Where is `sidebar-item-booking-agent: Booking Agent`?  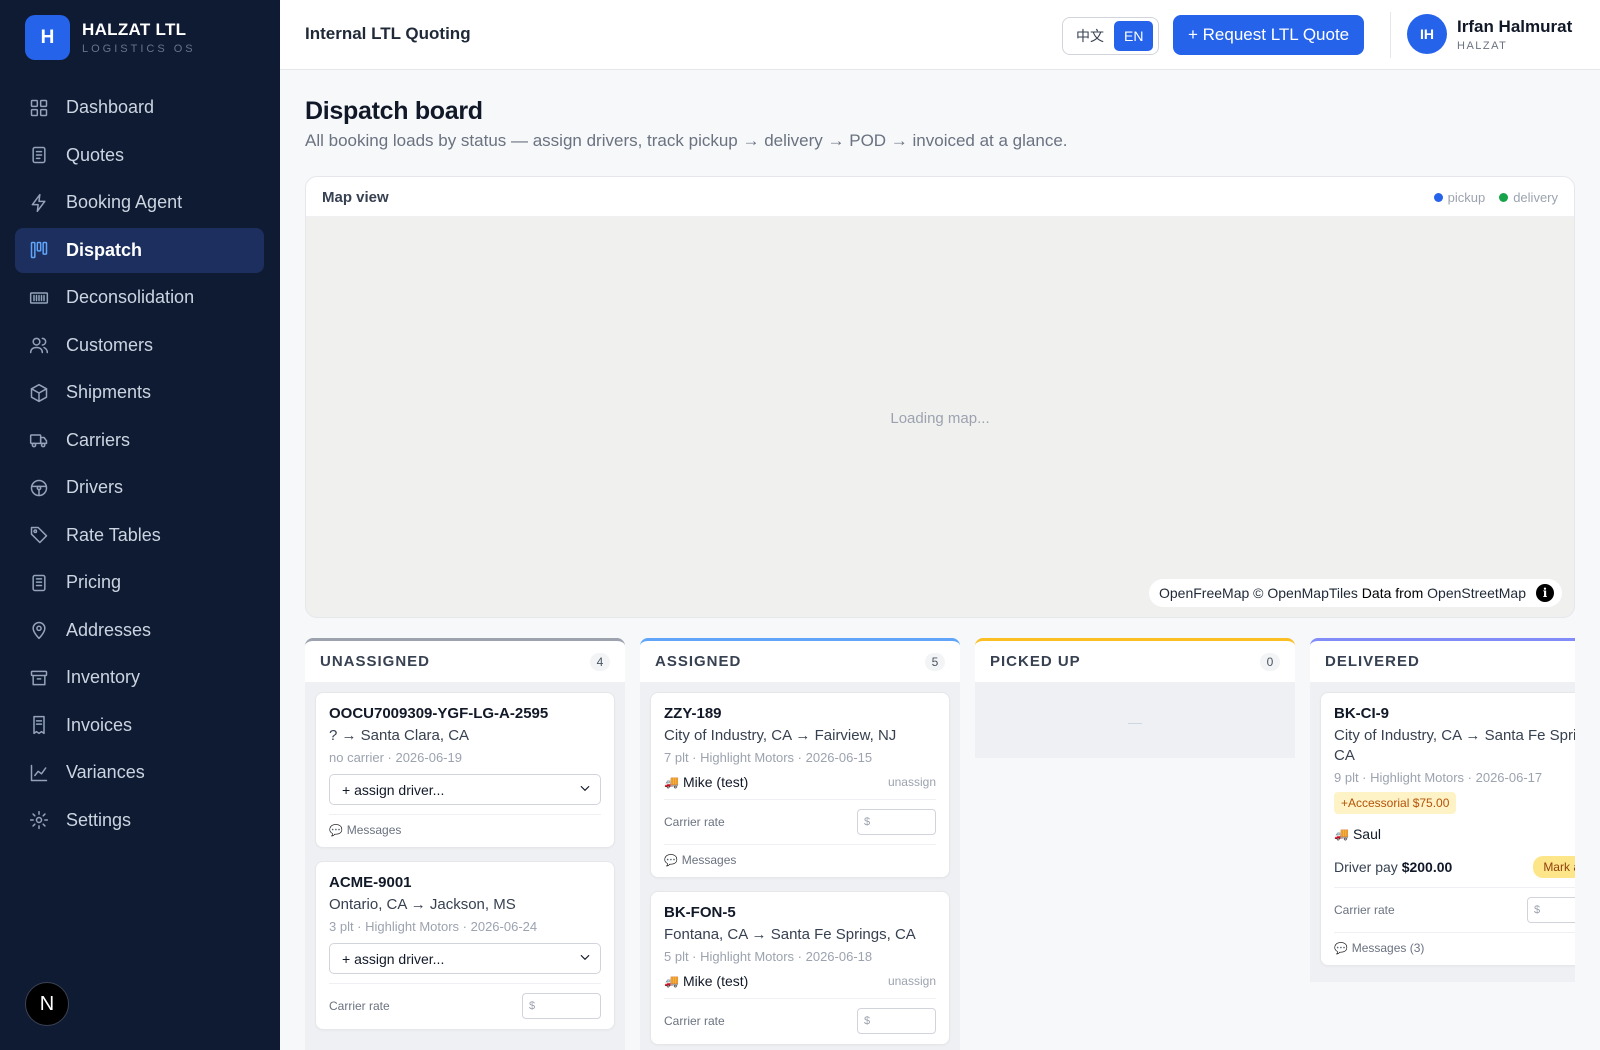 sidebar-item-booking-agent: Booking Agent is located at coordinates (139, 202).